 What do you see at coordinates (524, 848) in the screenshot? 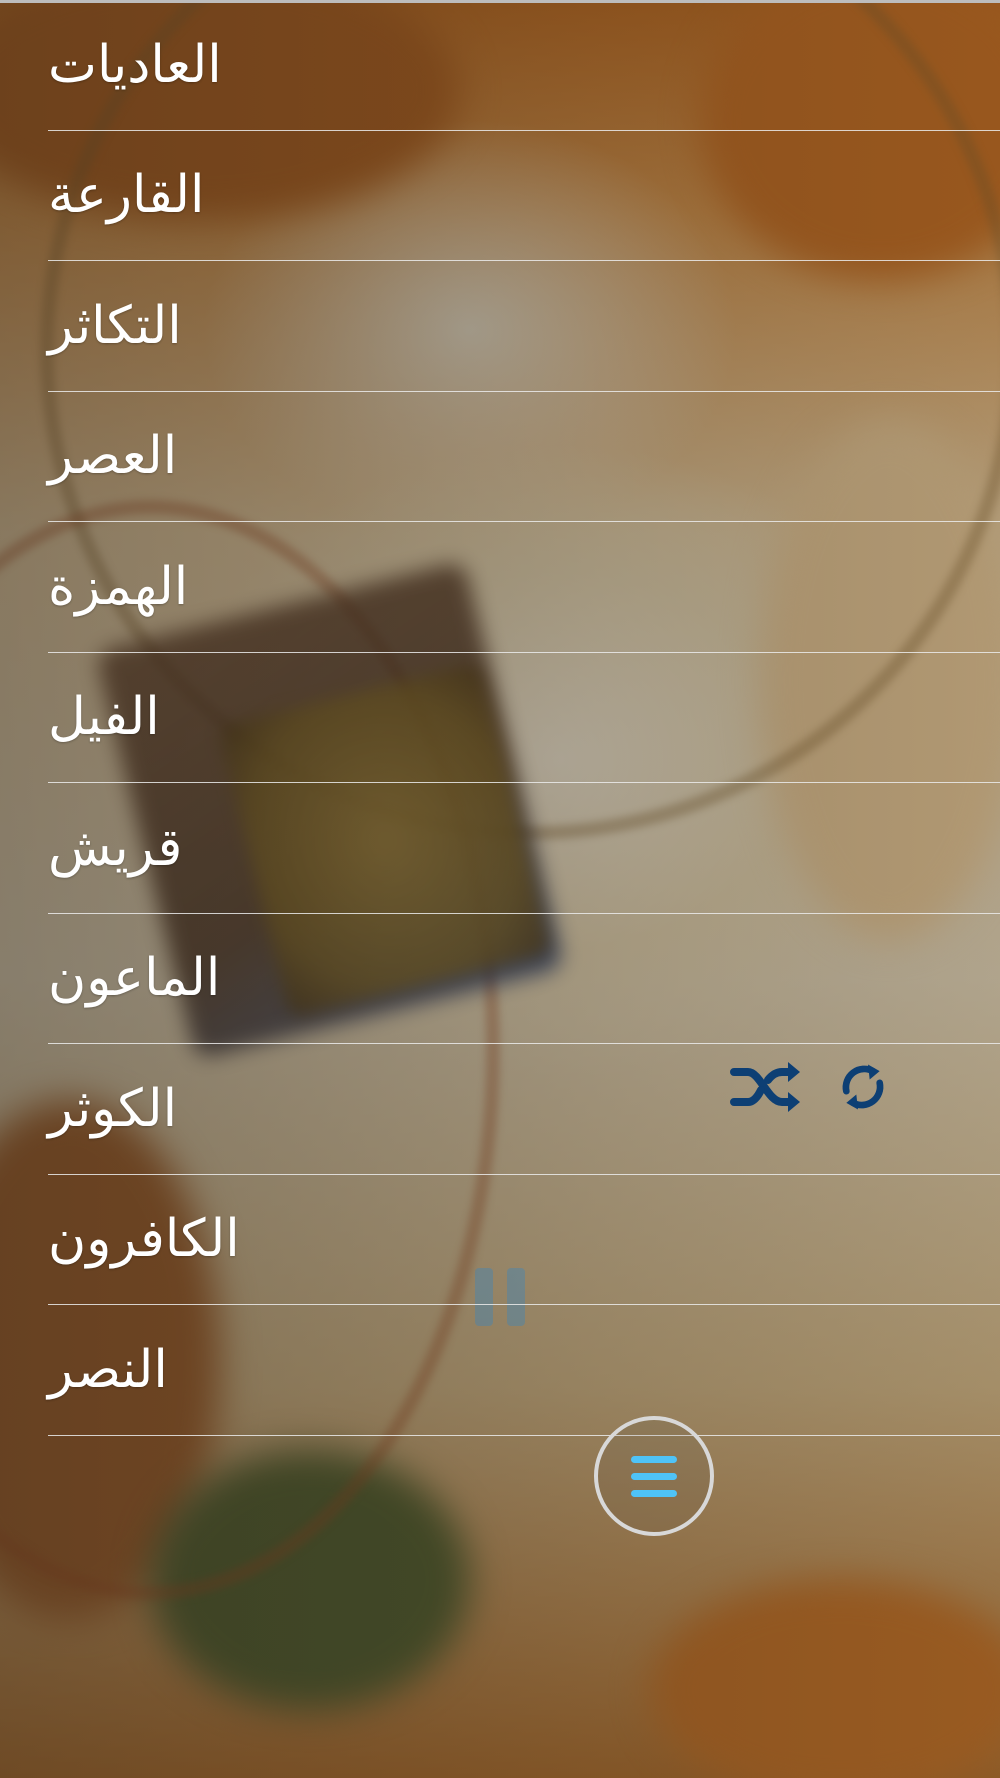
I see `list-item: قريش` at bounding box center [524, 848].